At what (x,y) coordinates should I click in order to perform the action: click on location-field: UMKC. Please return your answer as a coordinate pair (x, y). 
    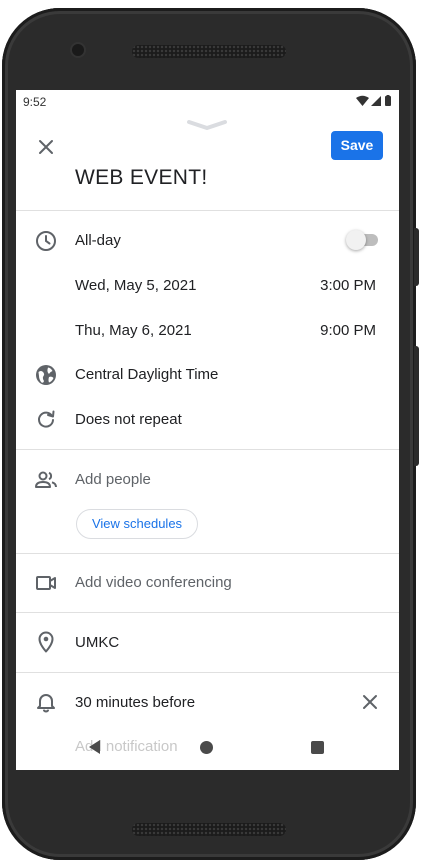
    Looking at the image, I should click on (97, 642).